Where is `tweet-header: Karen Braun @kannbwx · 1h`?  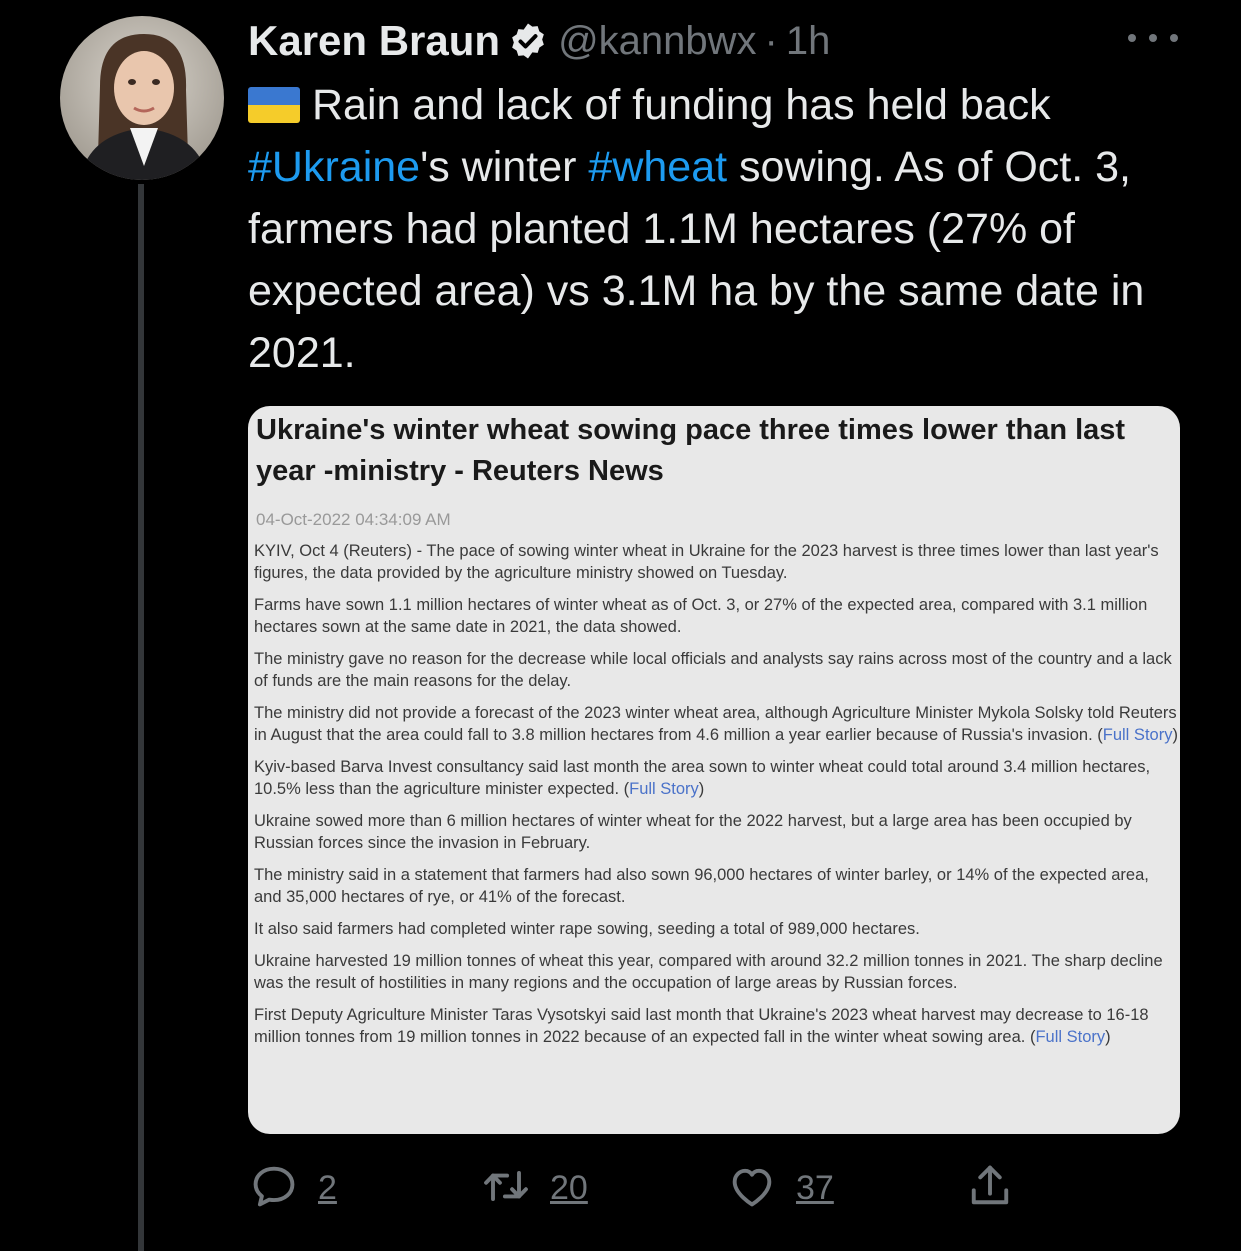
tweet-header: Karen Braun @kannbwx · 1h is located at coordinates (539, 41).